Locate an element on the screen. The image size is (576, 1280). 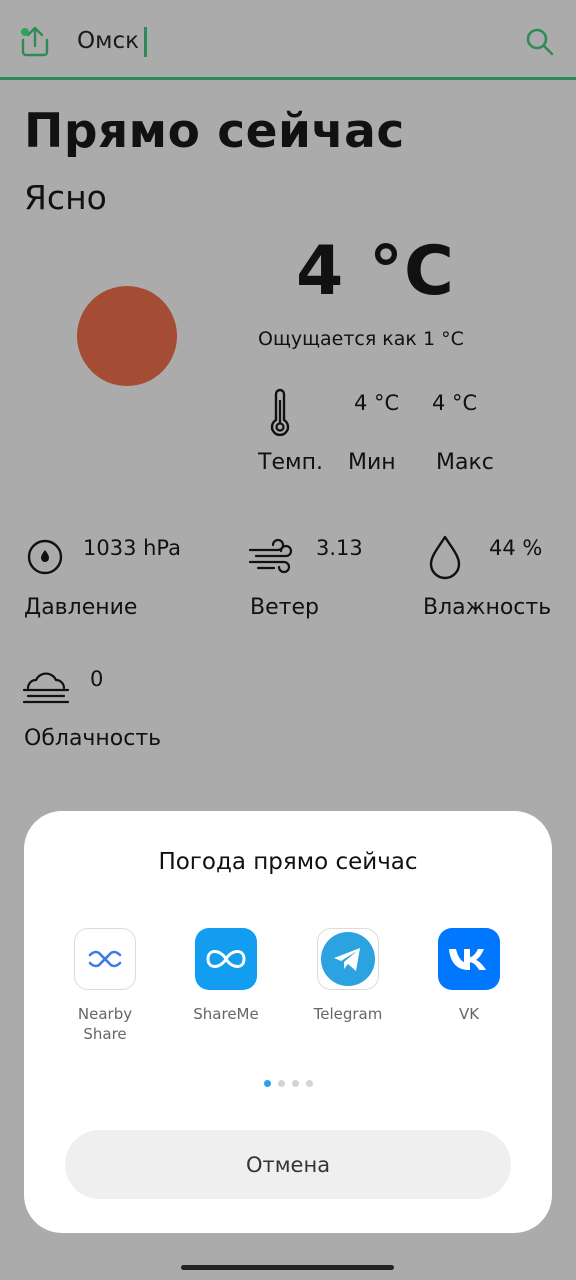
max-label: Макс is located at coordinates (465, 462).